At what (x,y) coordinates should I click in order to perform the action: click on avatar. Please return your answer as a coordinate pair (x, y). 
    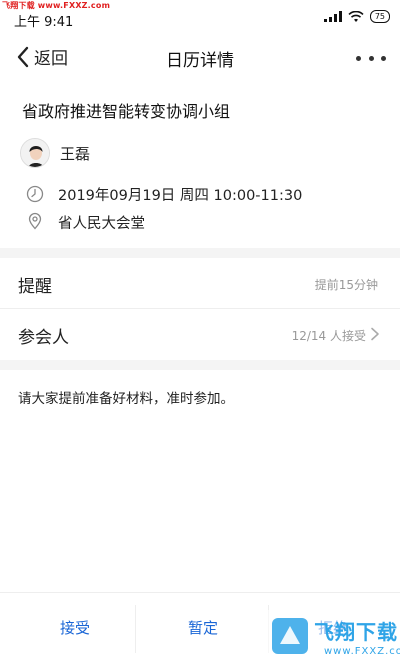
    Looking at the image, I should click on (35, 153).